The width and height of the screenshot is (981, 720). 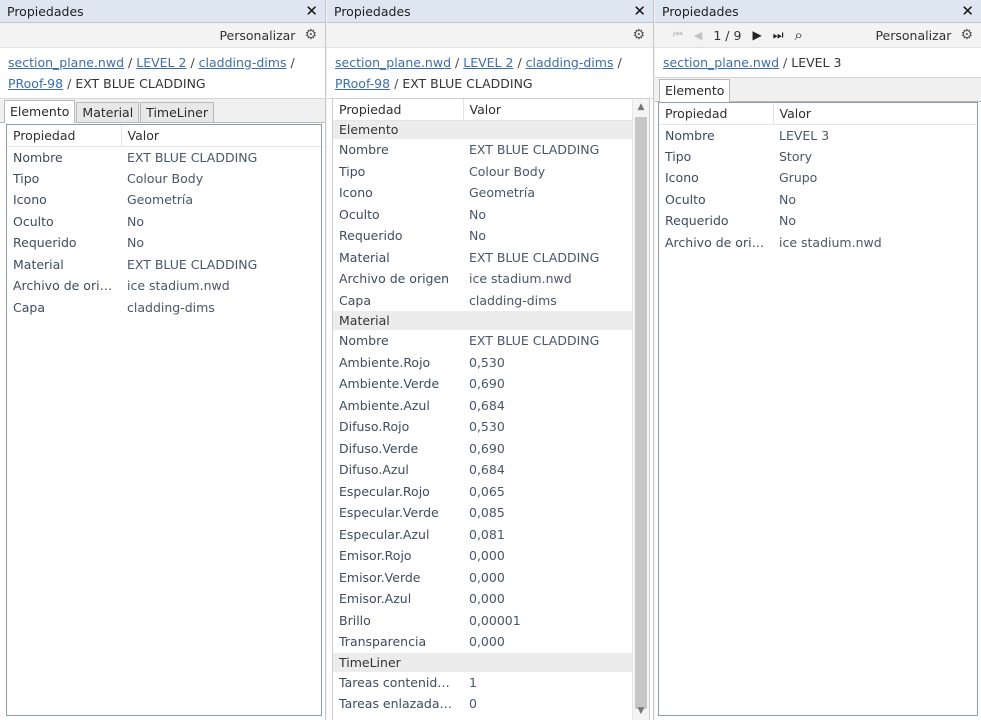 What do you see at coordinates (359, 214) in the screenshot?
I see `property-name: Oculto` at bounding box center [359, 214].